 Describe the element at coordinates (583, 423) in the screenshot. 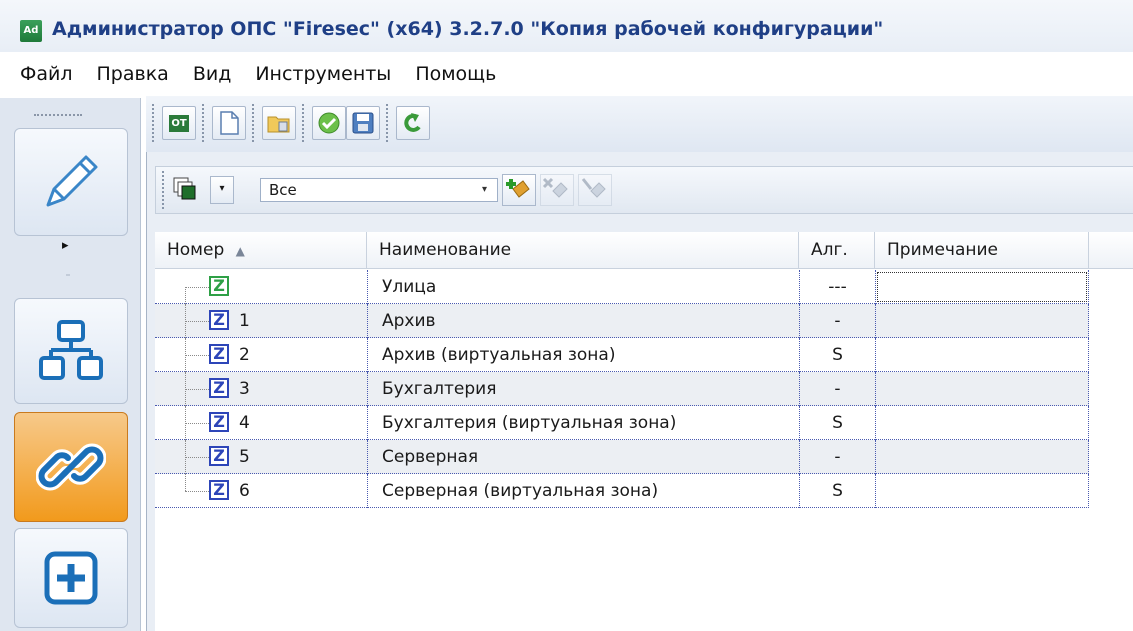

I see `zone-name: Бухгалтерия (виртуальная зона)` at that location.